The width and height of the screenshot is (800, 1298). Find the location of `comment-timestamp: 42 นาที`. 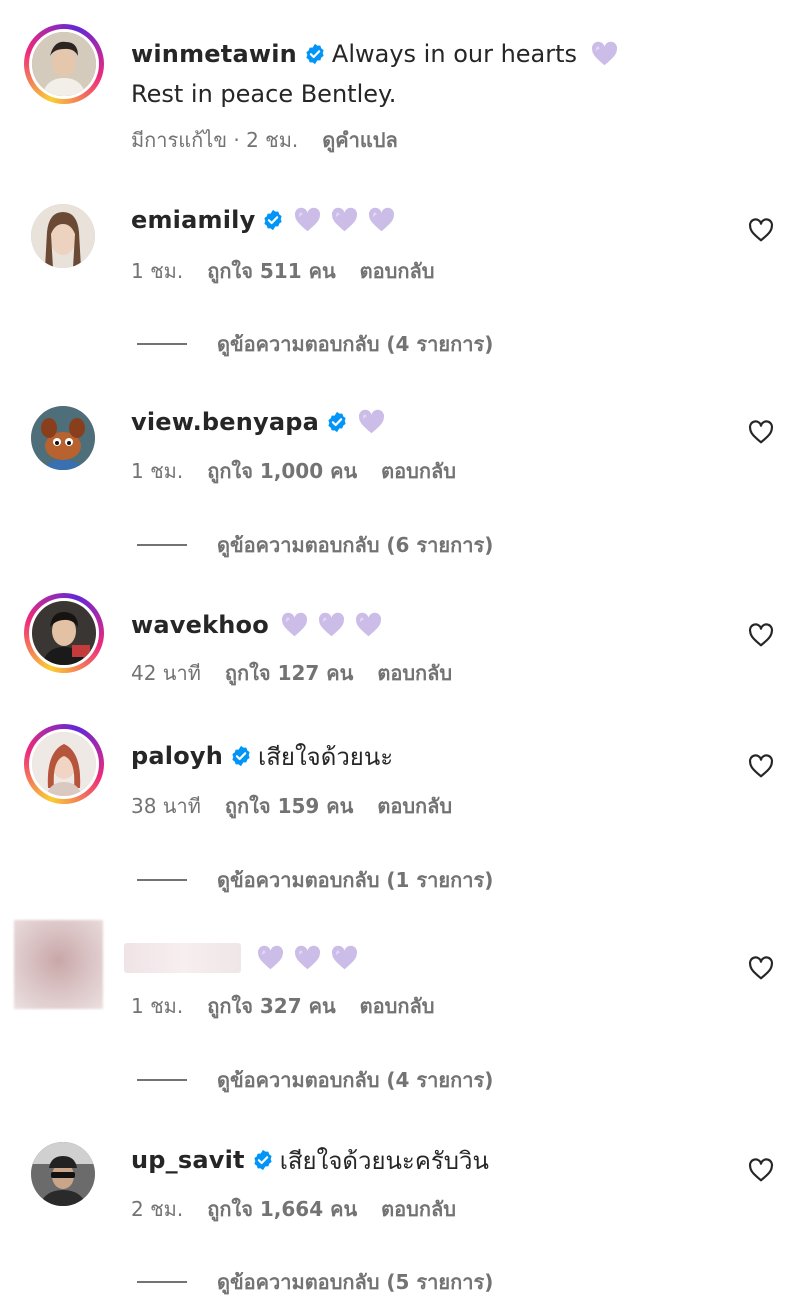

comment-timestamp: 42 นาที is located at coordinates (166, 673).